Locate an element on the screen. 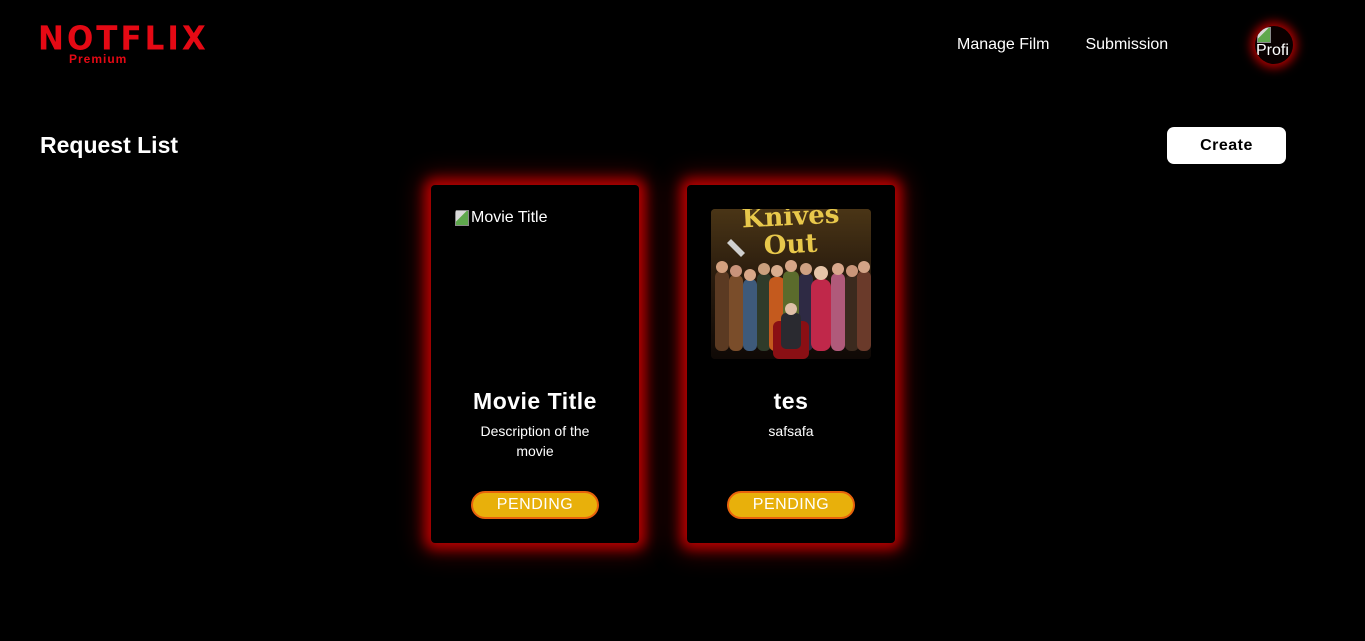 Image resolution: width=1365 pixels, height=641 pixels. avatar-alt-text: Profi is located at coordinates (1272, 50).